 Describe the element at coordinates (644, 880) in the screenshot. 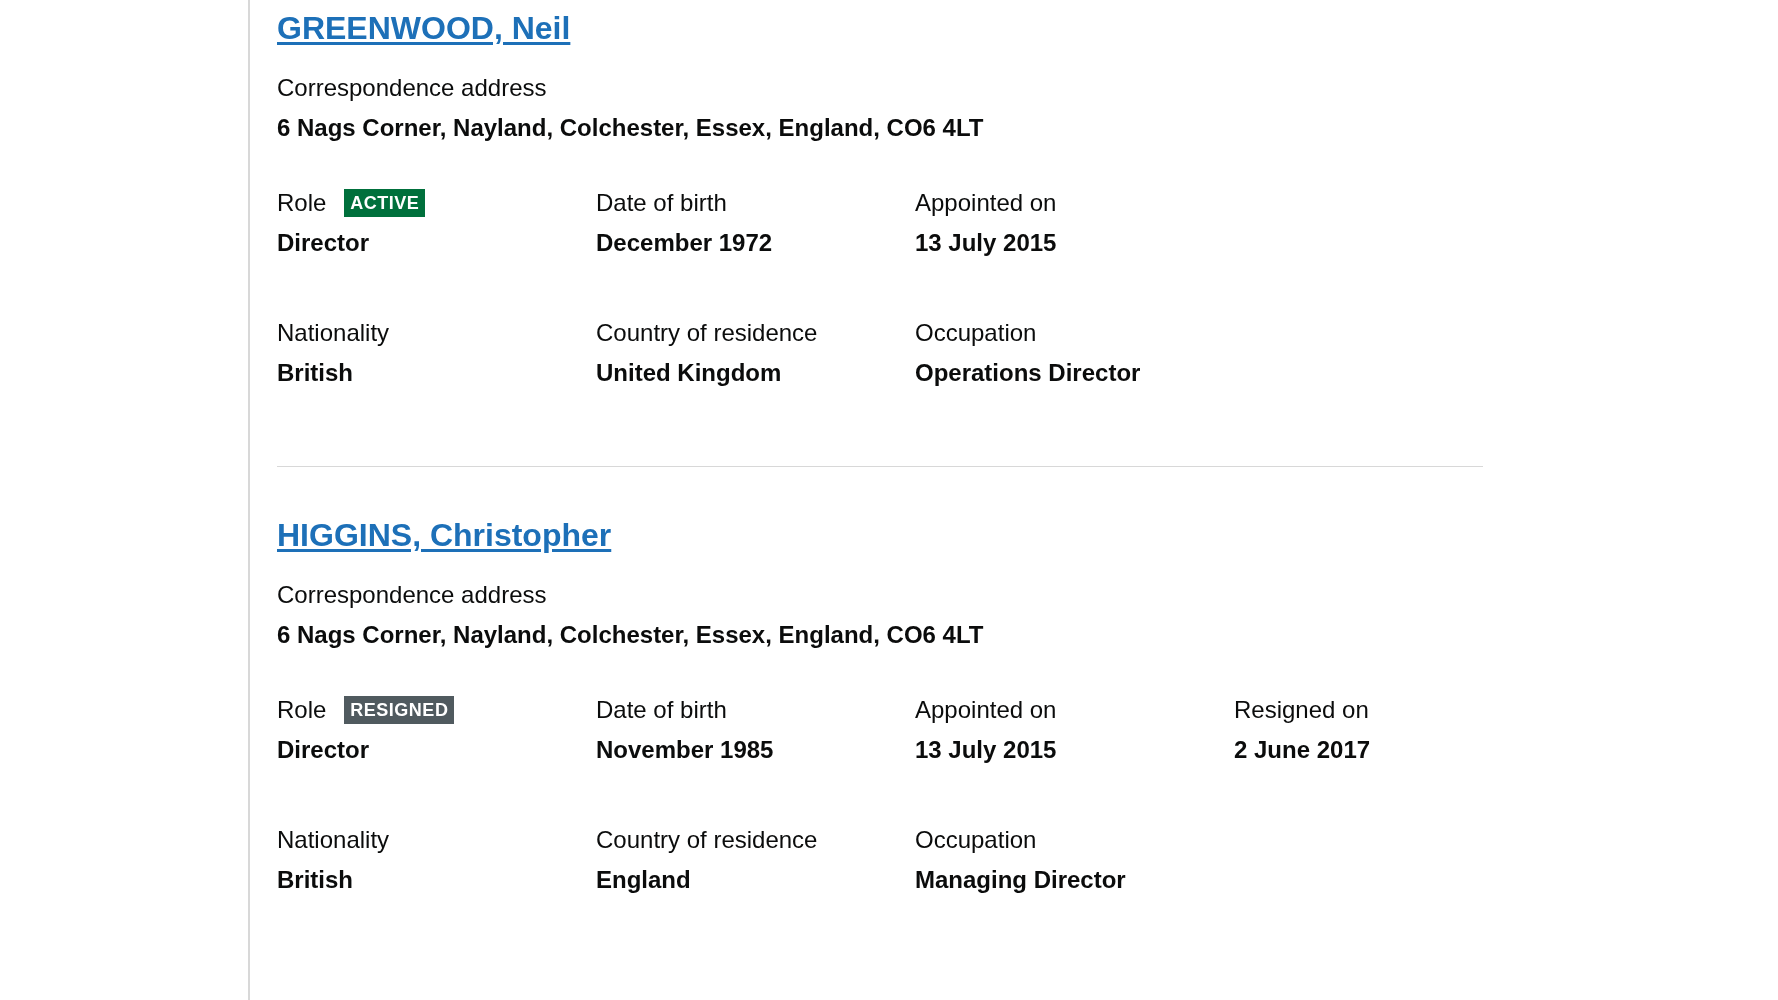

I see `field-value: England` at that location.